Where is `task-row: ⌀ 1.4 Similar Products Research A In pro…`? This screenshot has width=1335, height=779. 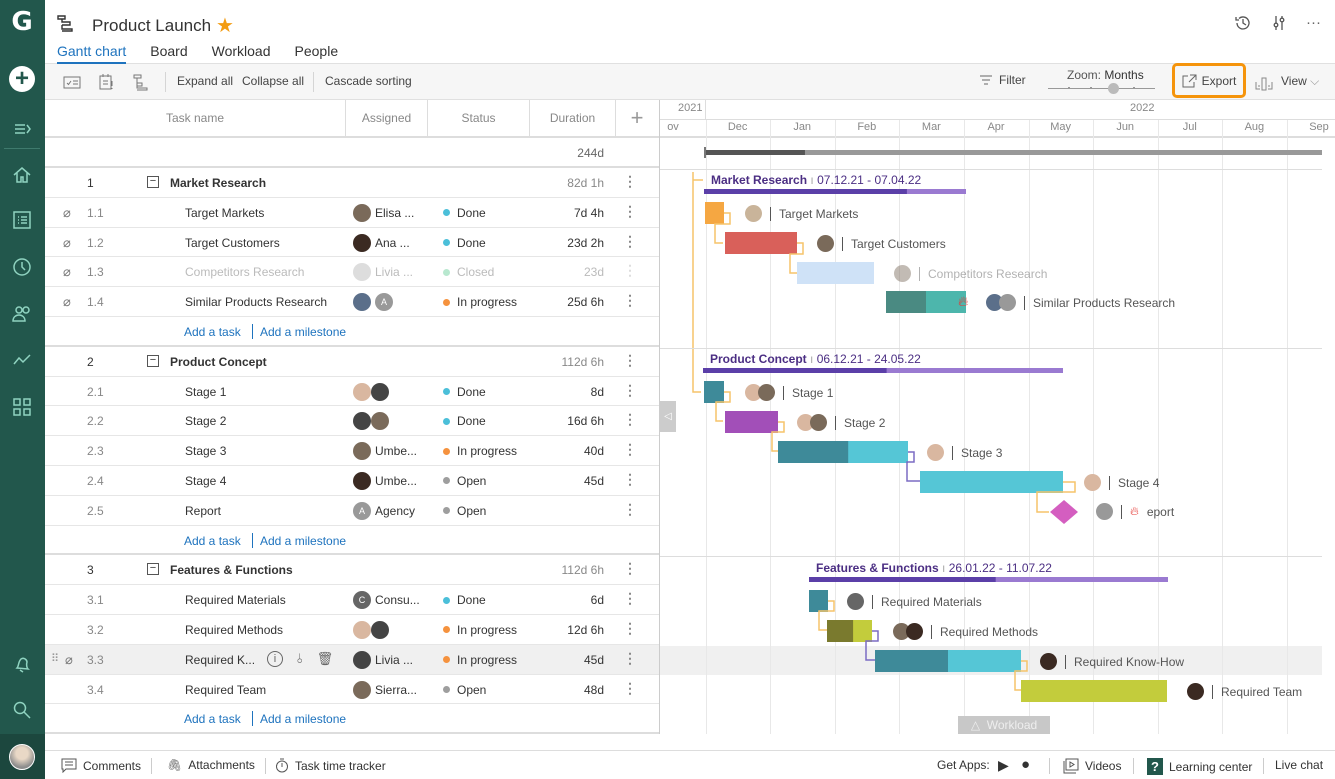
task-row: ⌀ 1.4 Similar Products Research A In pro… is located at coordinates (352, 302).